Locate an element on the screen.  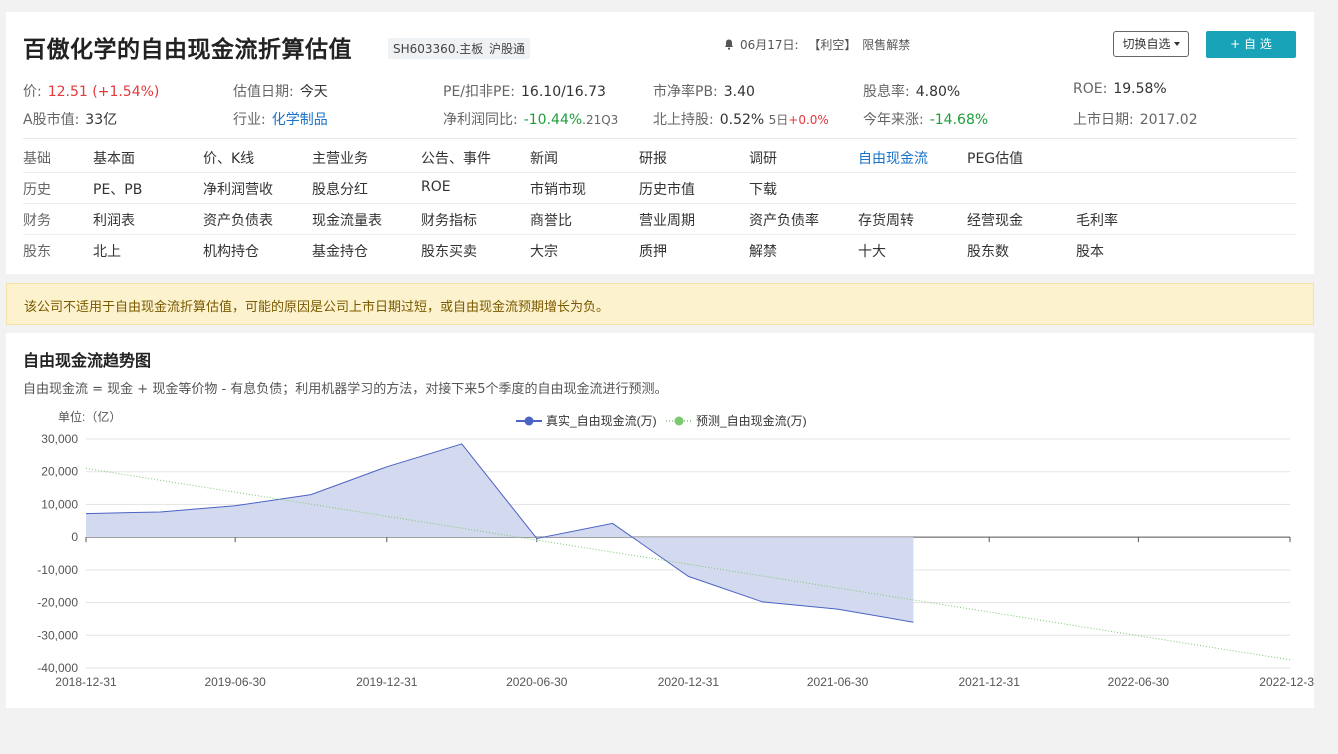
nav-item: 利润表 is located at coordinates (114, 220).